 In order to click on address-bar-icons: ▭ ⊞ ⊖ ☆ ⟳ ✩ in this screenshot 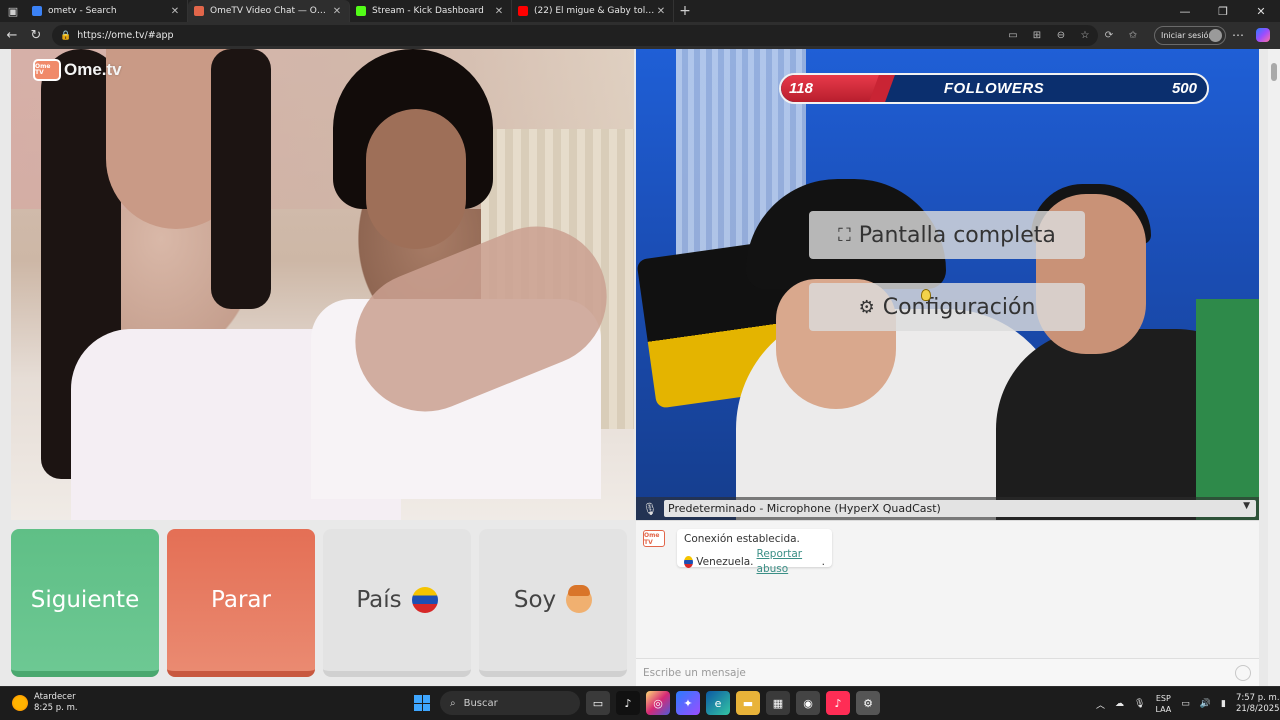, I will do `click(1073, 35)`.